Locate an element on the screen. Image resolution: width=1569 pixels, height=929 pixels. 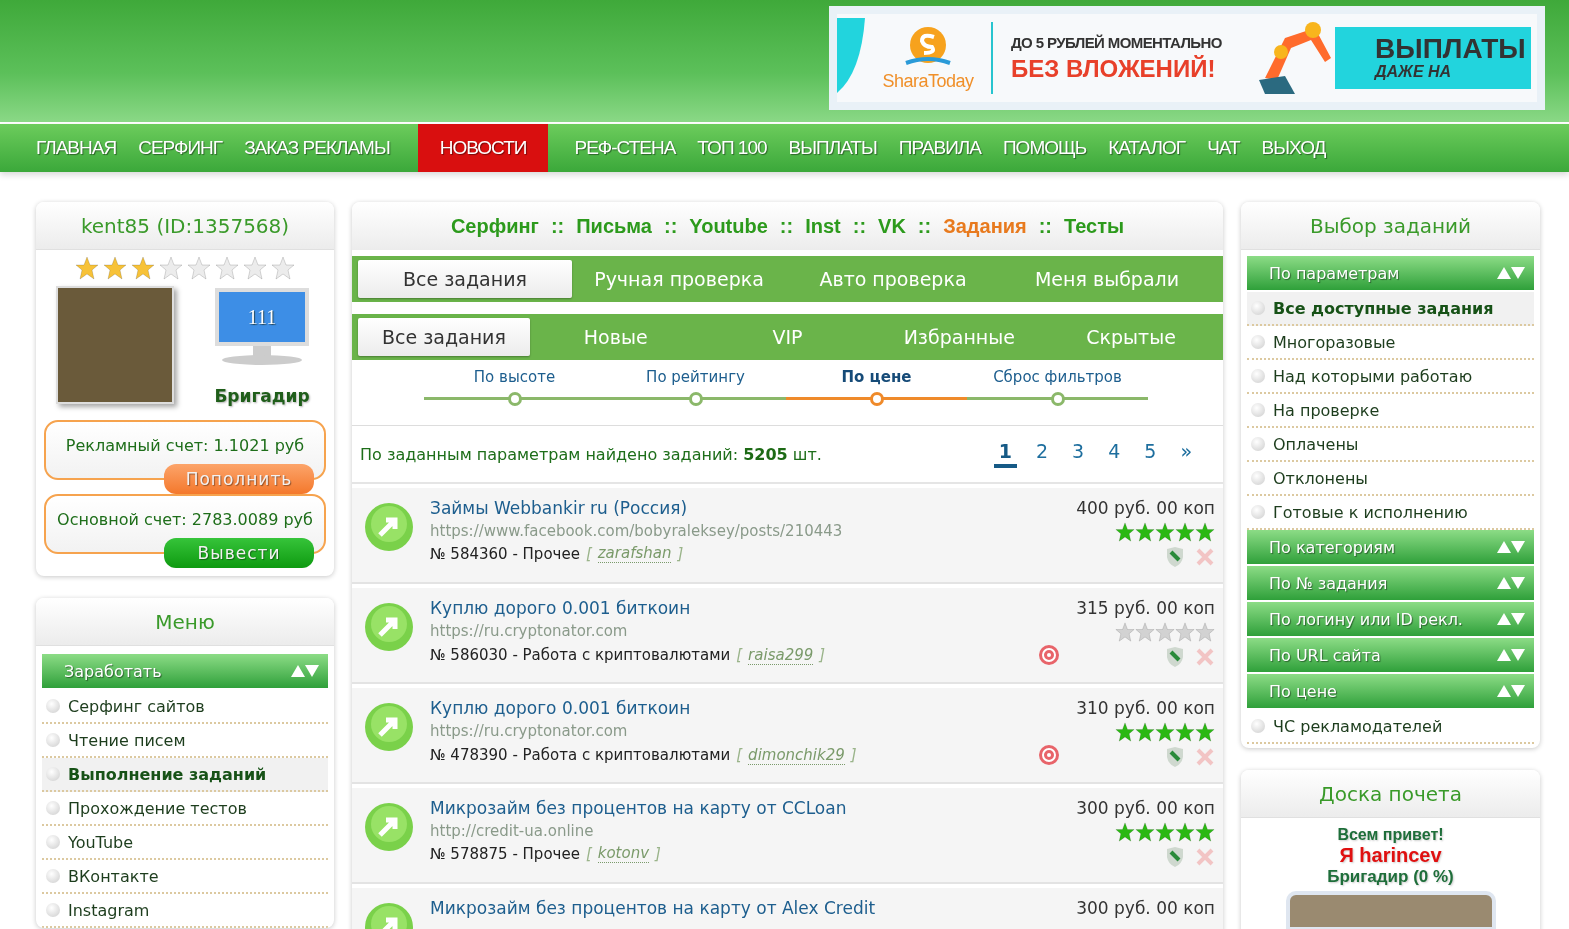
filter-group-header: По параметрам is located at coordinates (1390, 273).